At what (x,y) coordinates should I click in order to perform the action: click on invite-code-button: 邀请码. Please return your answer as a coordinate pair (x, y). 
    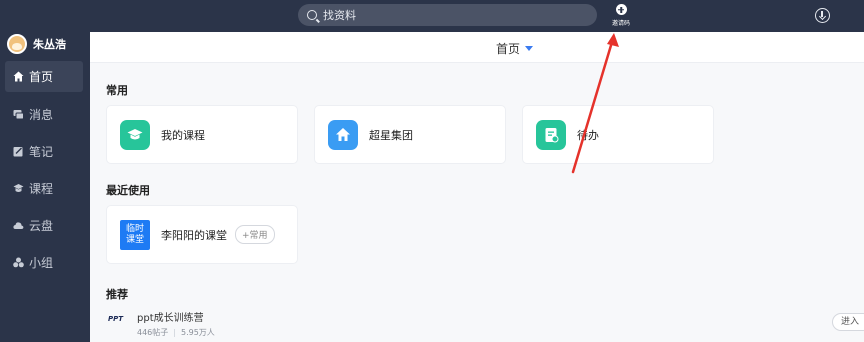
    Looking at the image, I should click on (621, 16).